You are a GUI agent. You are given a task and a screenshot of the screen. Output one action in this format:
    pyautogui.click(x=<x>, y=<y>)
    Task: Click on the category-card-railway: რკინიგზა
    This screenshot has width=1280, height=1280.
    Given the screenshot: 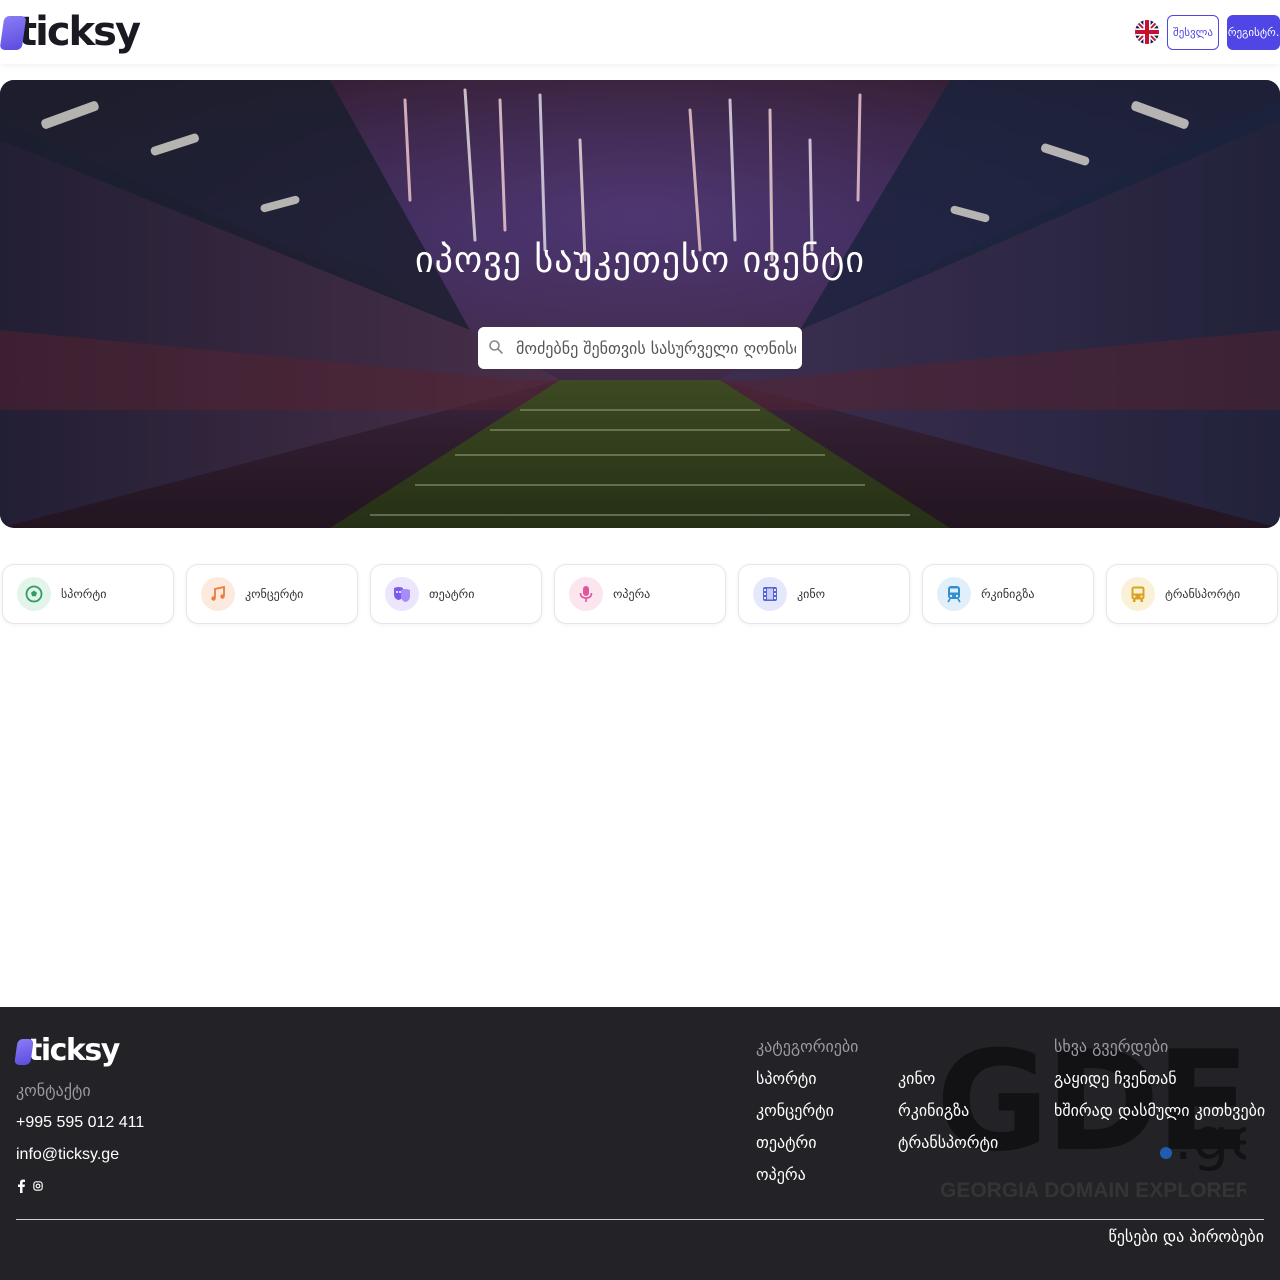 What is the action you would take?
    pyautogui.click(x=1008, y=594)
    